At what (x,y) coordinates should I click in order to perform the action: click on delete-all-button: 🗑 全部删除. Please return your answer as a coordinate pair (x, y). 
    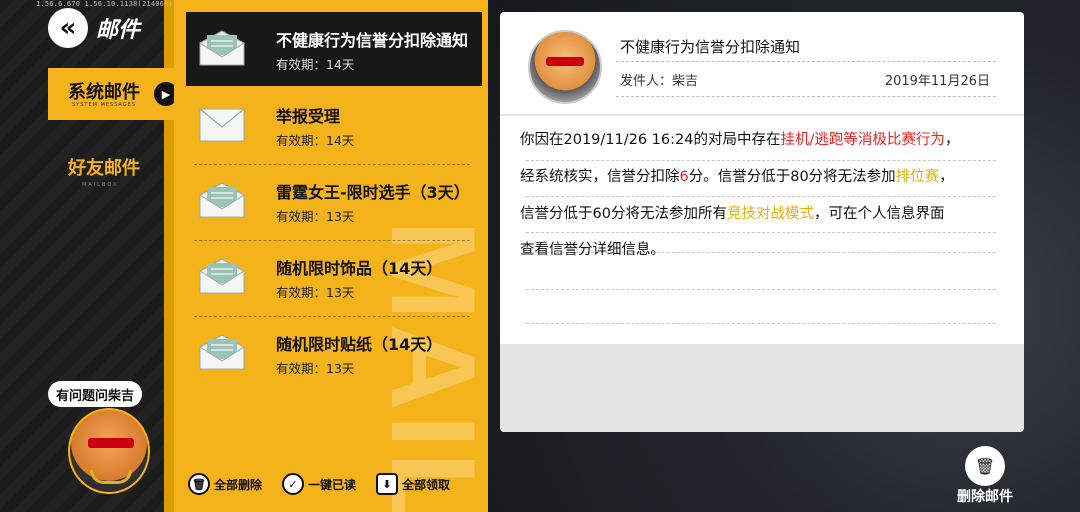
    Looking at the image, I should click on (225, 484).